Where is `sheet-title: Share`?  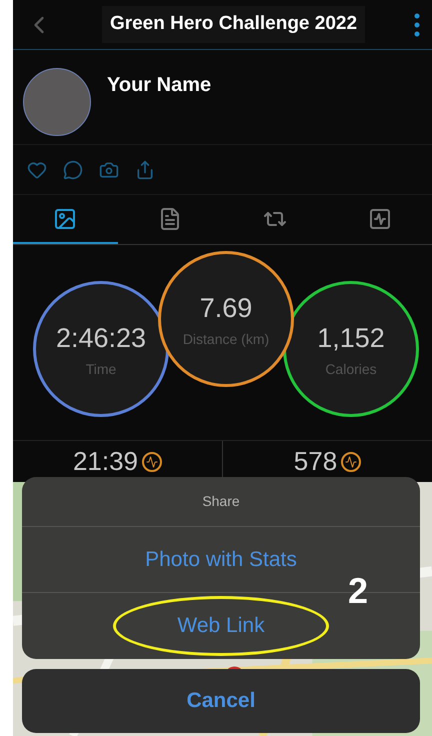
sheet-title: Share is located at coordinates (221, 501).